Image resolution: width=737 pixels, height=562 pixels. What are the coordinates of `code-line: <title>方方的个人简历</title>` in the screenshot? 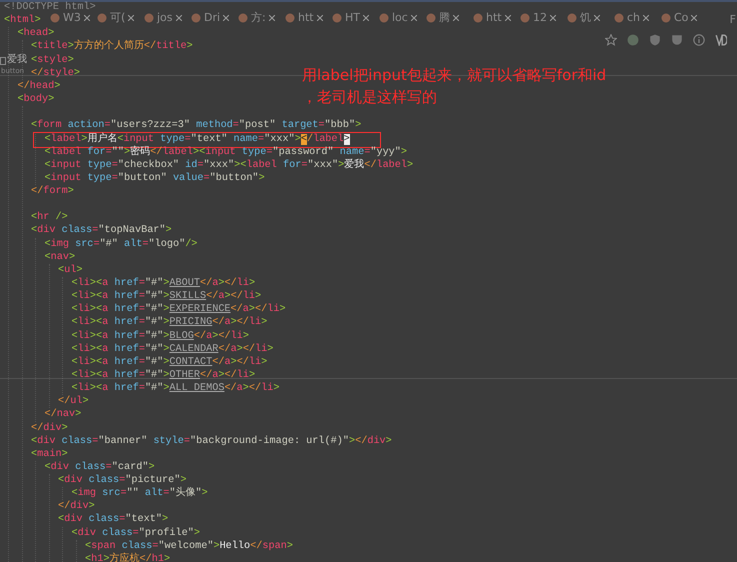 It's located at (112, 47).